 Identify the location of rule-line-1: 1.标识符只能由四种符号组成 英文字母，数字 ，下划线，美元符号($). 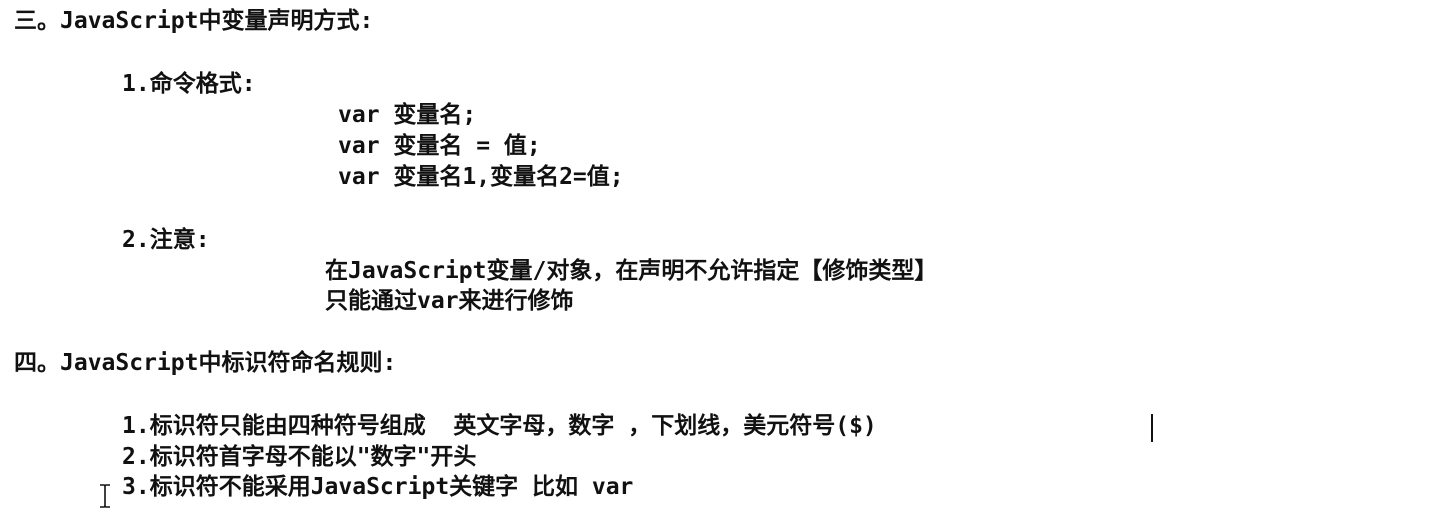
(499, 426).